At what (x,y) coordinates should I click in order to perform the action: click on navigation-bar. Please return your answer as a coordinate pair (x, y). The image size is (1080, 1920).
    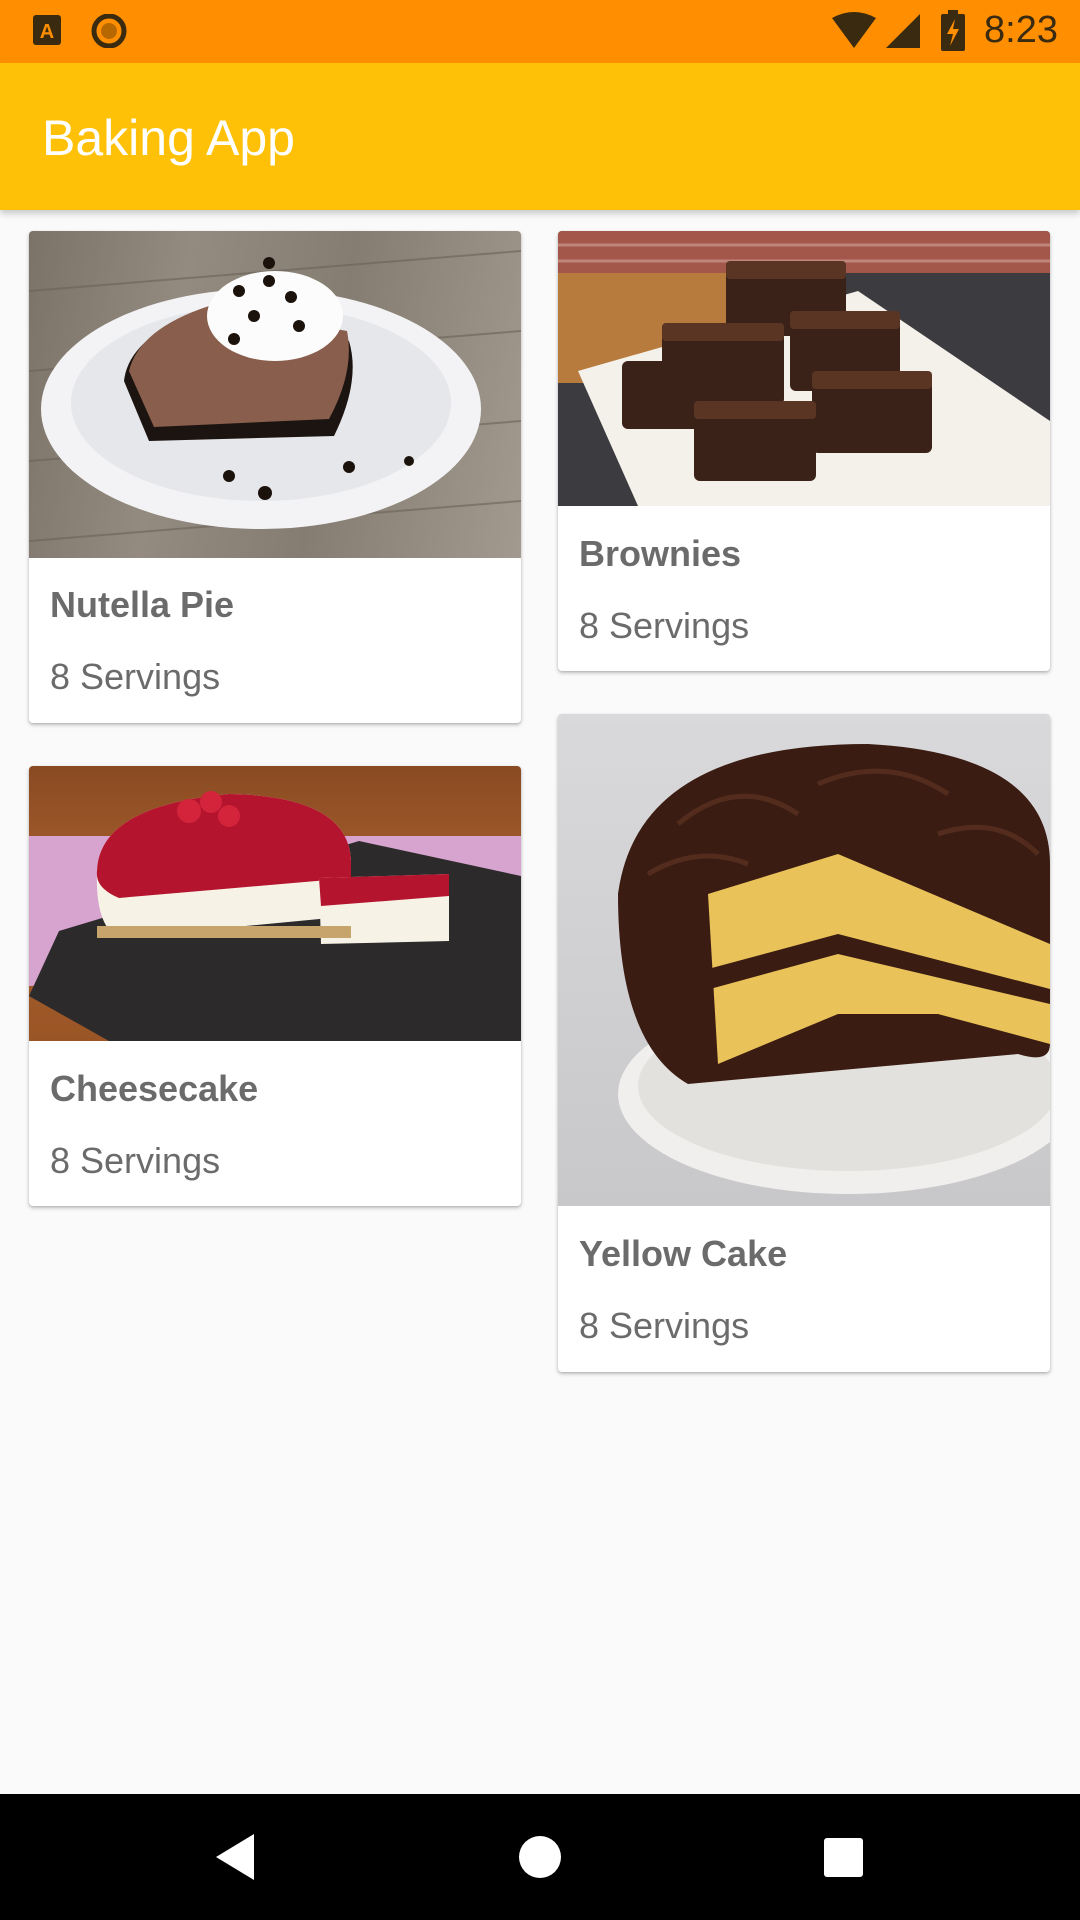
    Looking at the image, I should click on (540, 1857).